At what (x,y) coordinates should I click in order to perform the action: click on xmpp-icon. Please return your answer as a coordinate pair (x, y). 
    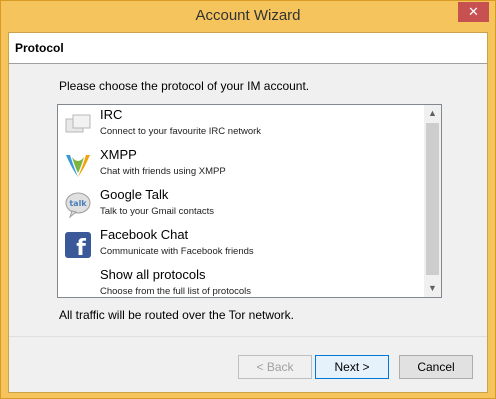
    Looking at the image, I should click on (78, 165).